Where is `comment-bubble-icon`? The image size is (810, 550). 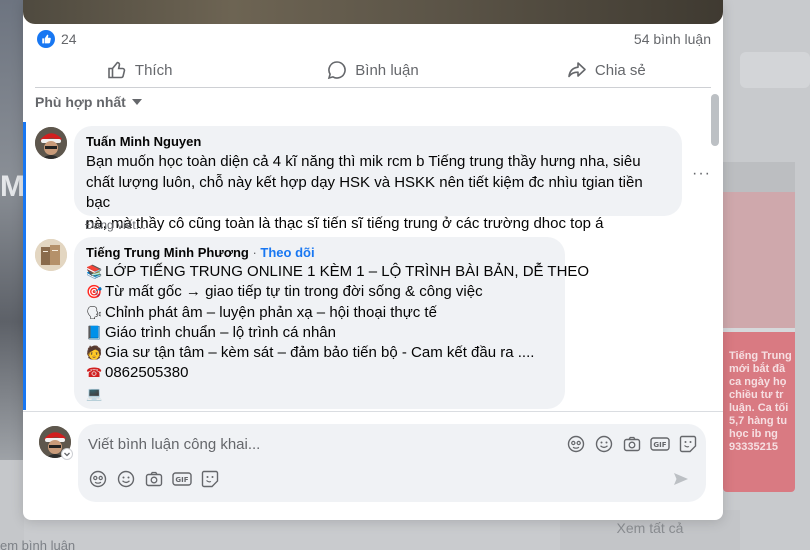
comment-bubble-icon is located at coordinates (337, 70).